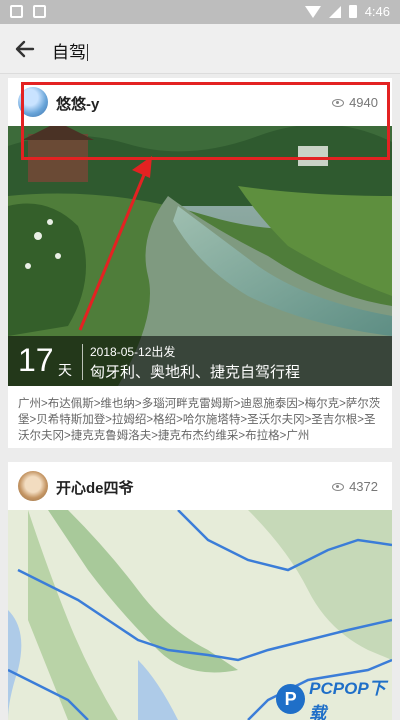 This screenshot has width=400, height=720. I want to click on username: 开心de四爷, so click(95, 487).